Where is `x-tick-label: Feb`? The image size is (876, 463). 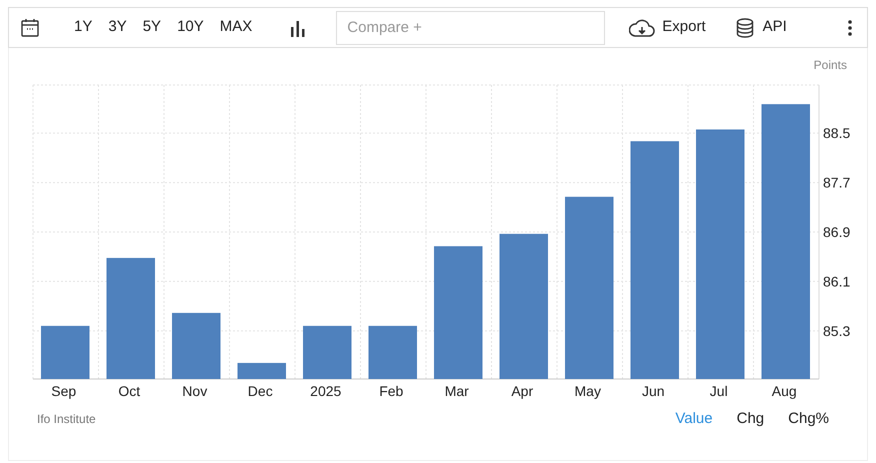 x-tick-label: Feb is located at coordinates (391, 391).